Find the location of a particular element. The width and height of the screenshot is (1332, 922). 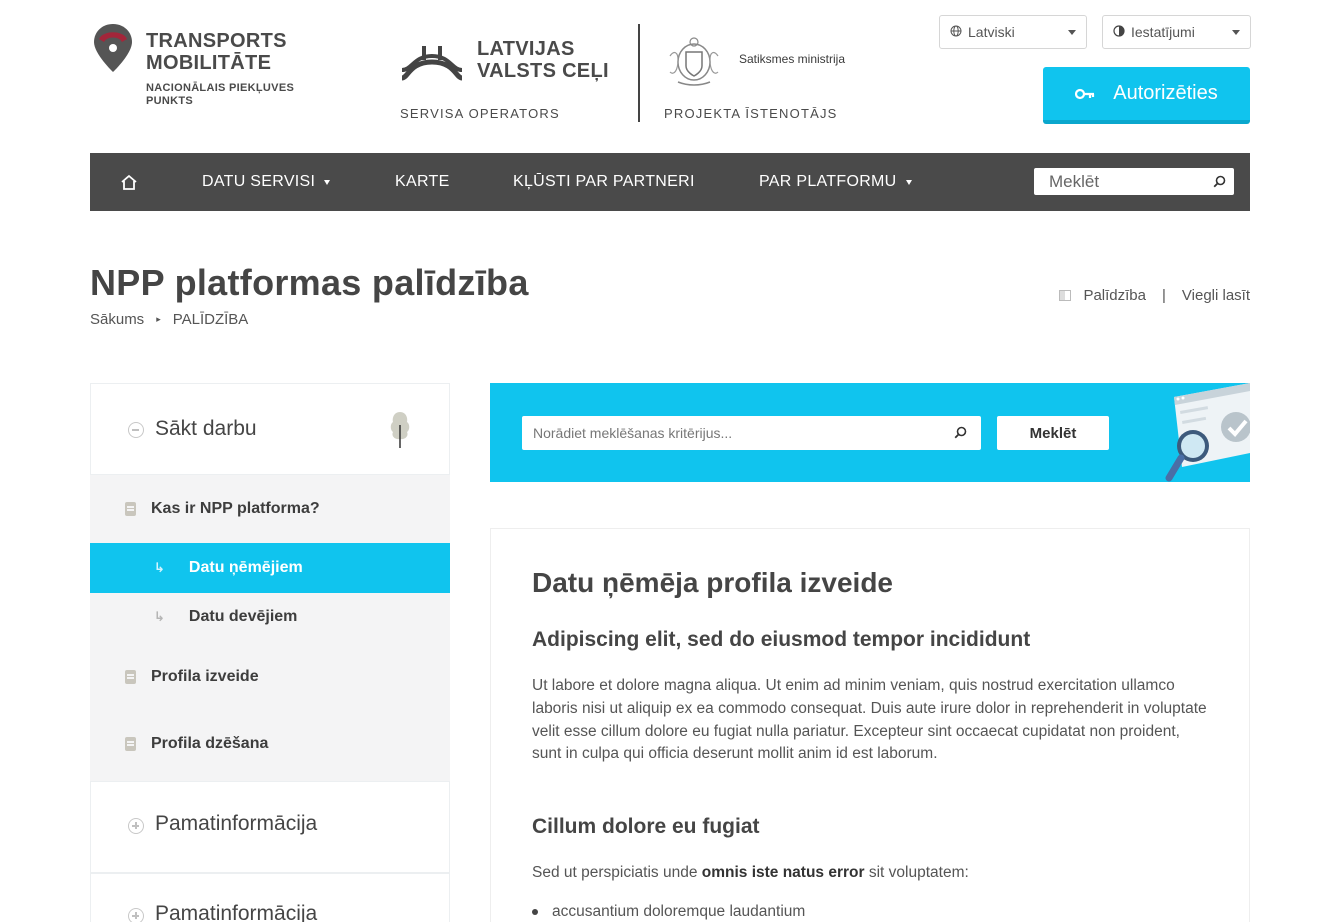

tree-icon is located at coordinates (400, 430).